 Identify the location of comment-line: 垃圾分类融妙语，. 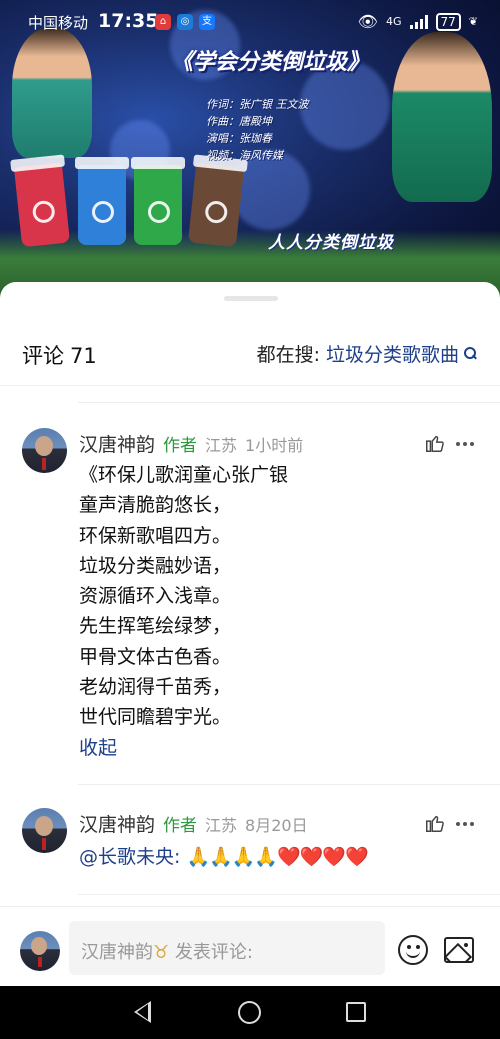
(155, 565).